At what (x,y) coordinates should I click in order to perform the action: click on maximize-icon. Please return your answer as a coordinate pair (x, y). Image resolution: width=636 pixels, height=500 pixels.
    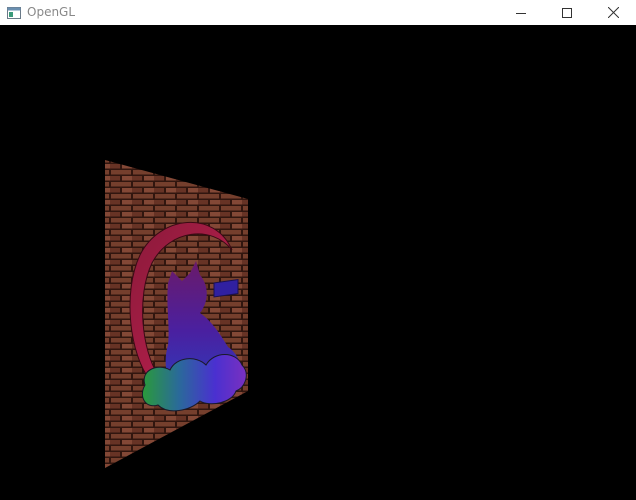
    Looking at the image, I should click on (567, 12).